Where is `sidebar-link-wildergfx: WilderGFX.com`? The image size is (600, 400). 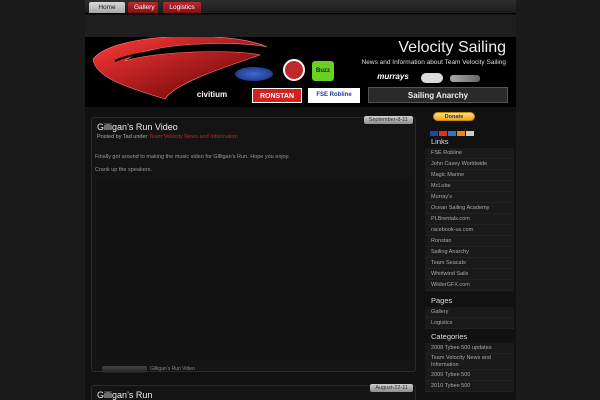 sidebar-link-wildergfx: WilderGFX.com is located at coordinates (469, 285).